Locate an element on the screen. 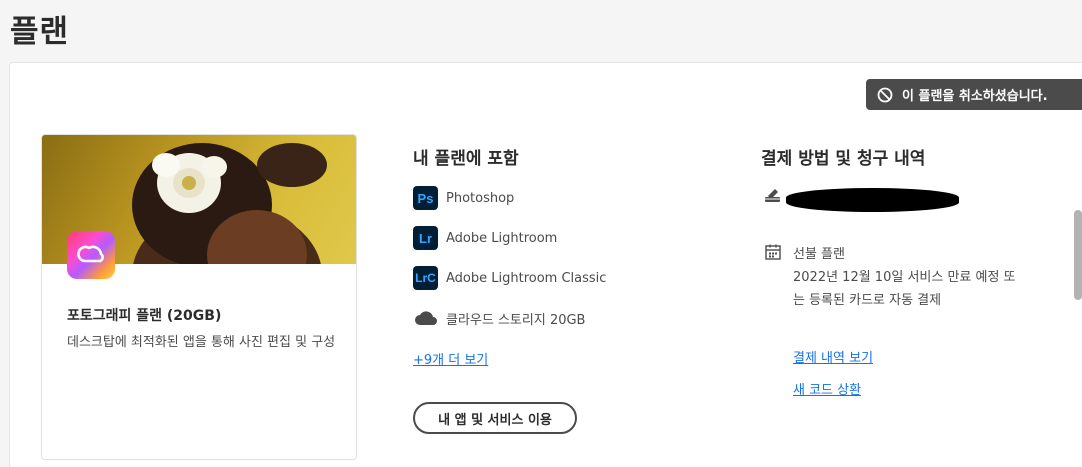  app-item-lightroom: Lr Adobe Lightroom is located at coordinates (485, 238).